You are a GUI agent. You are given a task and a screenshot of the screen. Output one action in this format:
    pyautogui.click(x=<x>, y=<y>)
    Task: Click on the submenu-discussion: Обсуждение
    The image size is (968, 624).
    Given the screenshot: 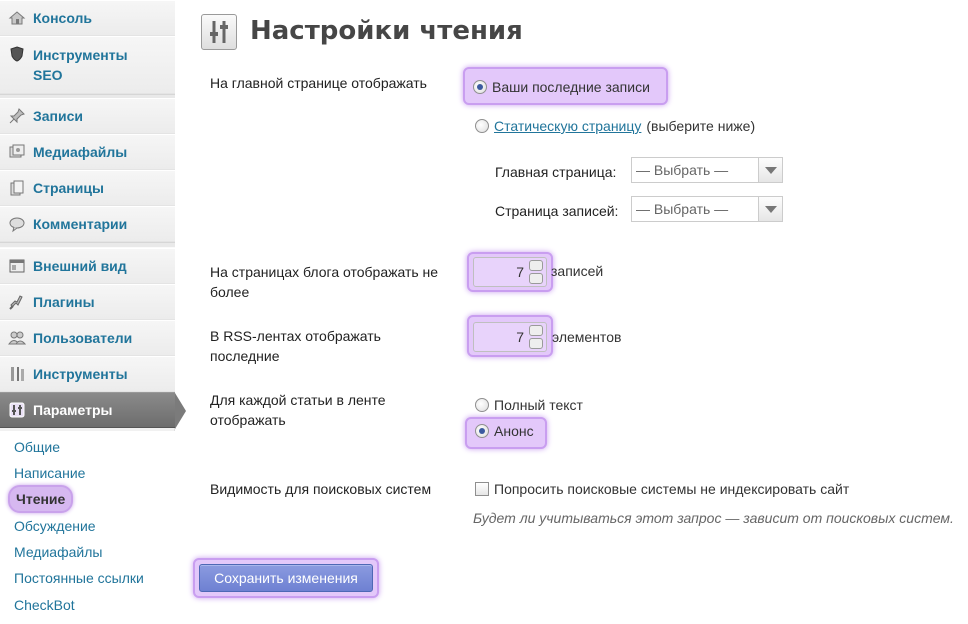 What is the action you would take?
    pyautogui.click(x=55, y=526)
    